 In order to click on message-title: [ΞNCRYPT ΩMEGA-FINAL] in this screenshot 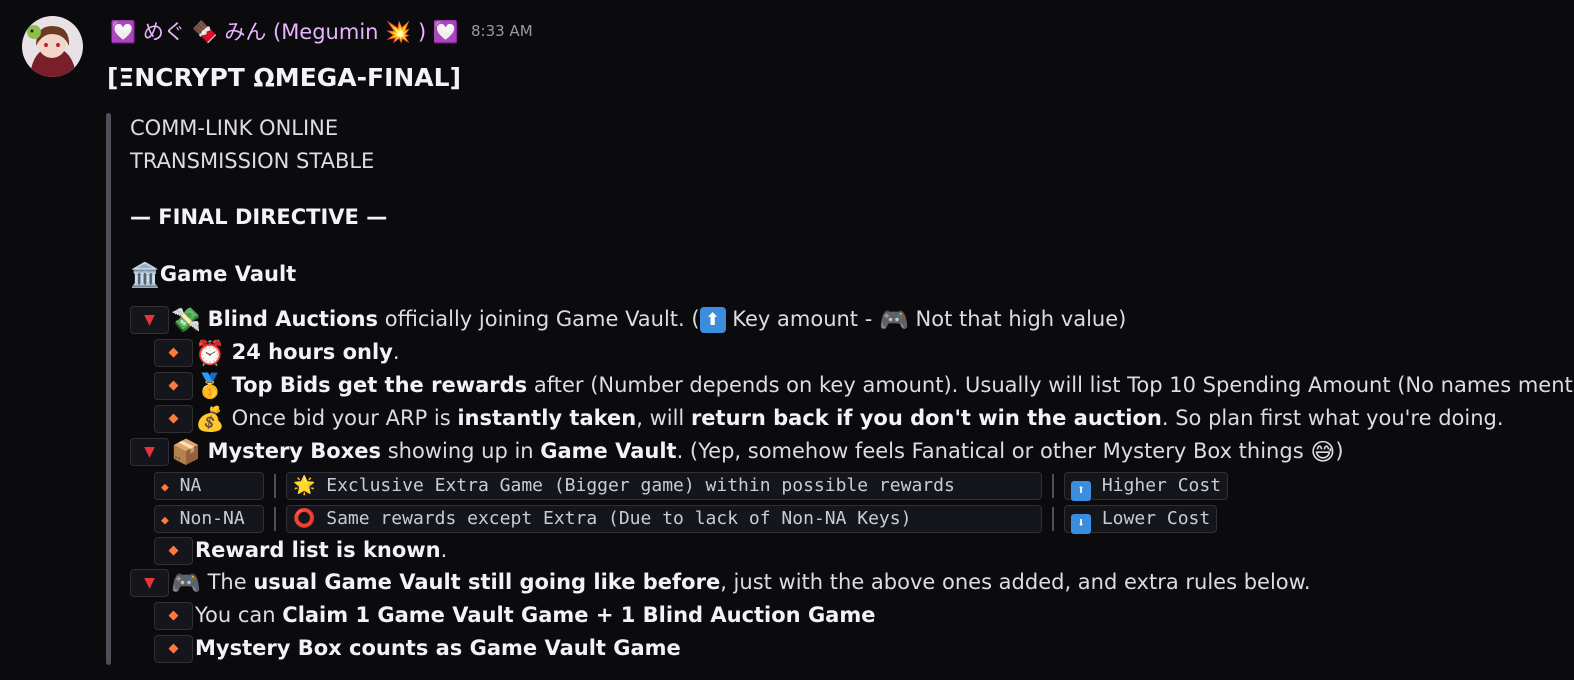, I will do `click(284, 77)`.